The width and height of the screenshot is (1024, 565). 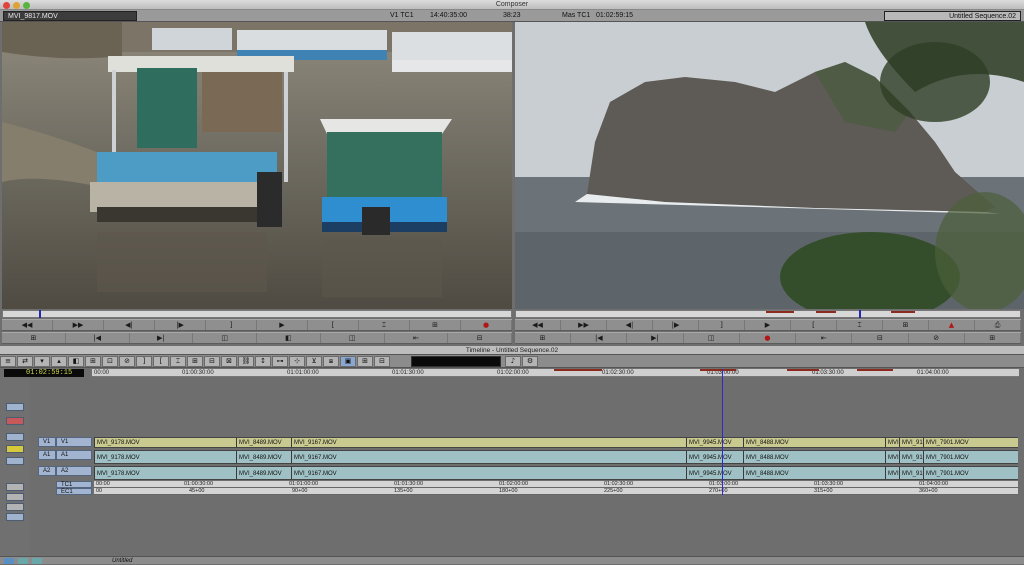 I want to click on toggle-source-record-button: ⇄, so click(x=25, y=361).